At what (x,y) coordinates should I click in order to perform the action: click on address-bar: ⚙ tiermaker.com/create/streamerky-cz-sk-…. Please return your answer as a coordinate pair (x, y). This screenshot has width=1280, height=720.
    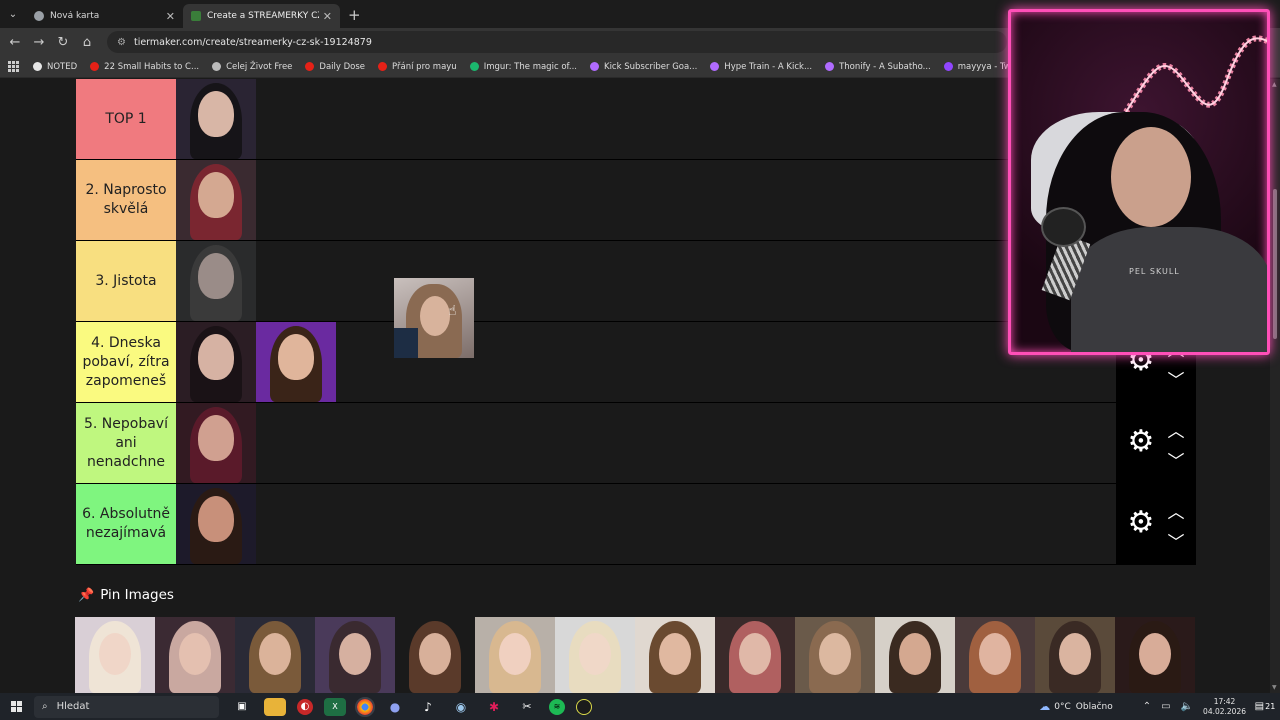
    Looking at the image, I should click on (557, 42).